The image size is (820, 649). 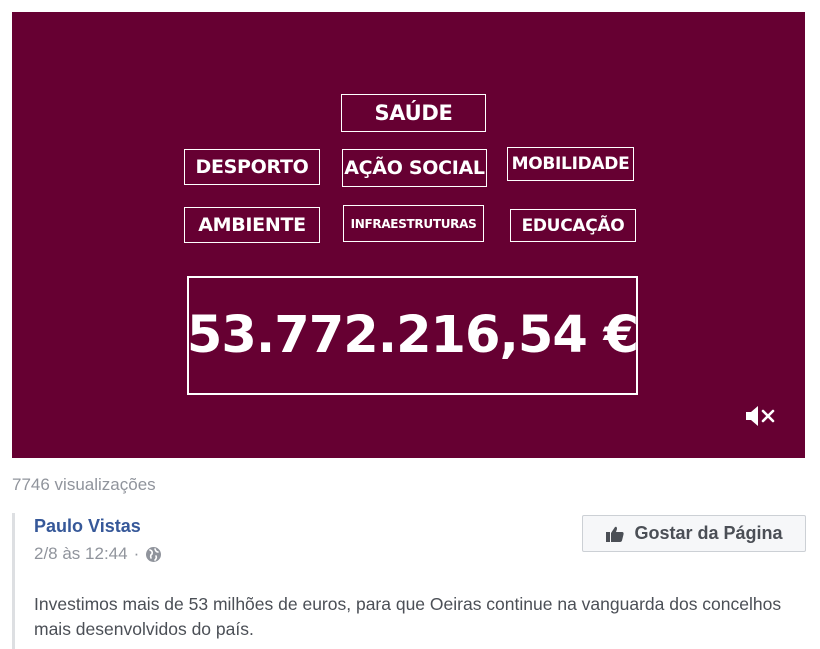 What do you see at coordinates (570, 164) in the screenshot?
I see `category-mobilidade: MOBILIDADE` at bounding box center [570, 164].